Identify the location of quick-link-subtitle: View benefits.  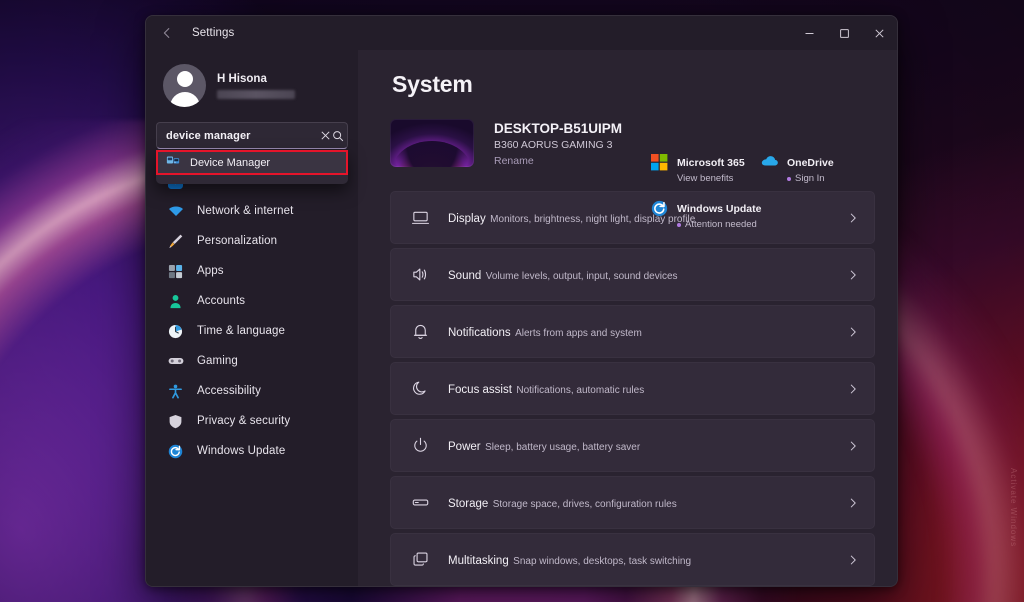
(705, 178).